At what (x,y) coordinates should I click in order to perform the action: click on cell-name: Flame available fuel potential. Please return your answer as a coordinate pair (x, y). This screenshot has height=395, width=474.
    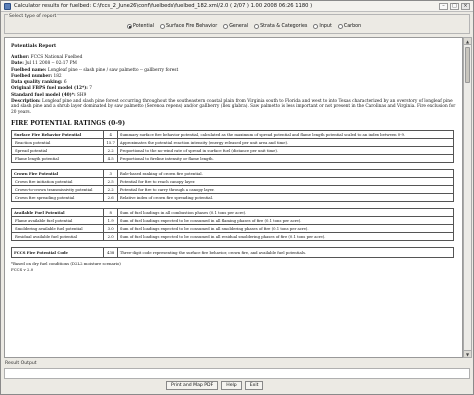
    Looking at the image, I should click on (57, 221).